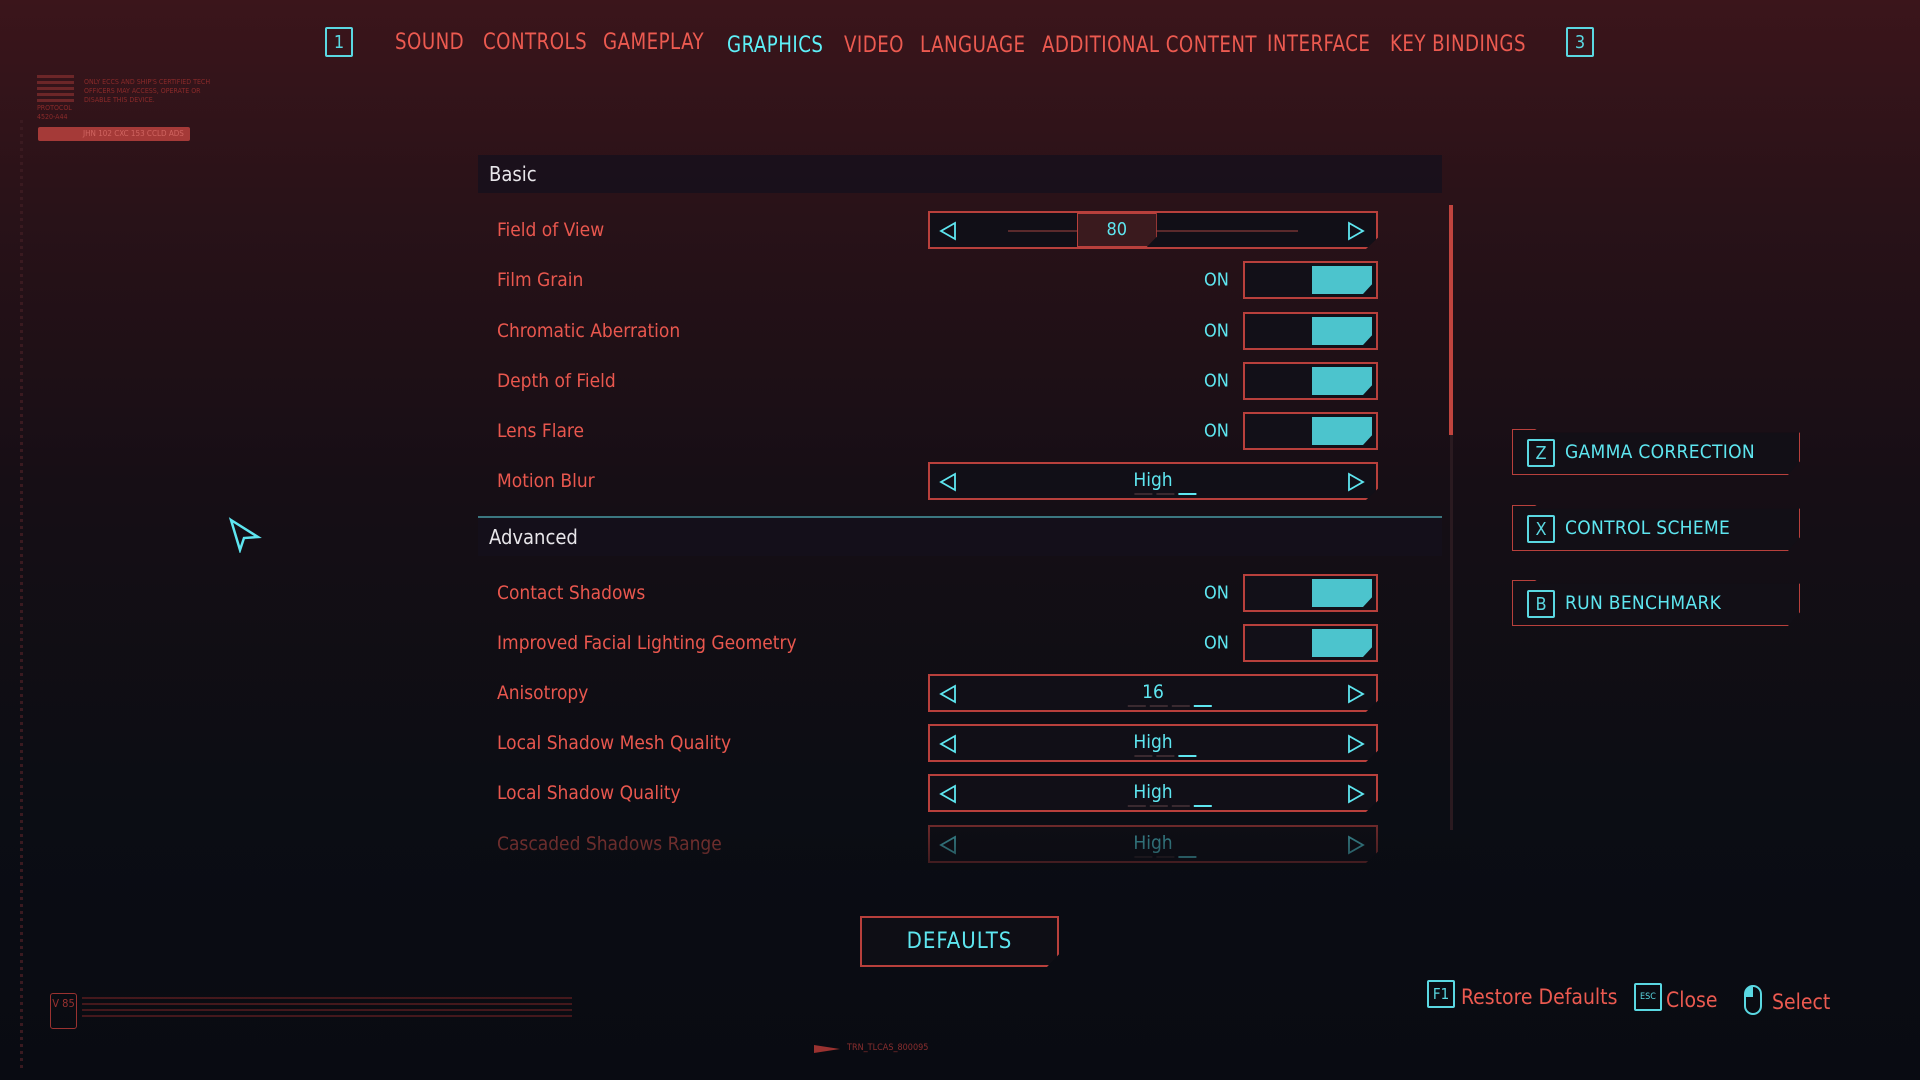 The image size is (1920, 1080). What do you see at coordinates (1539, 997) in the screenshot?
I see `restore-defaults-hint: Restore Defaults` at bounding box center [1539, 997].